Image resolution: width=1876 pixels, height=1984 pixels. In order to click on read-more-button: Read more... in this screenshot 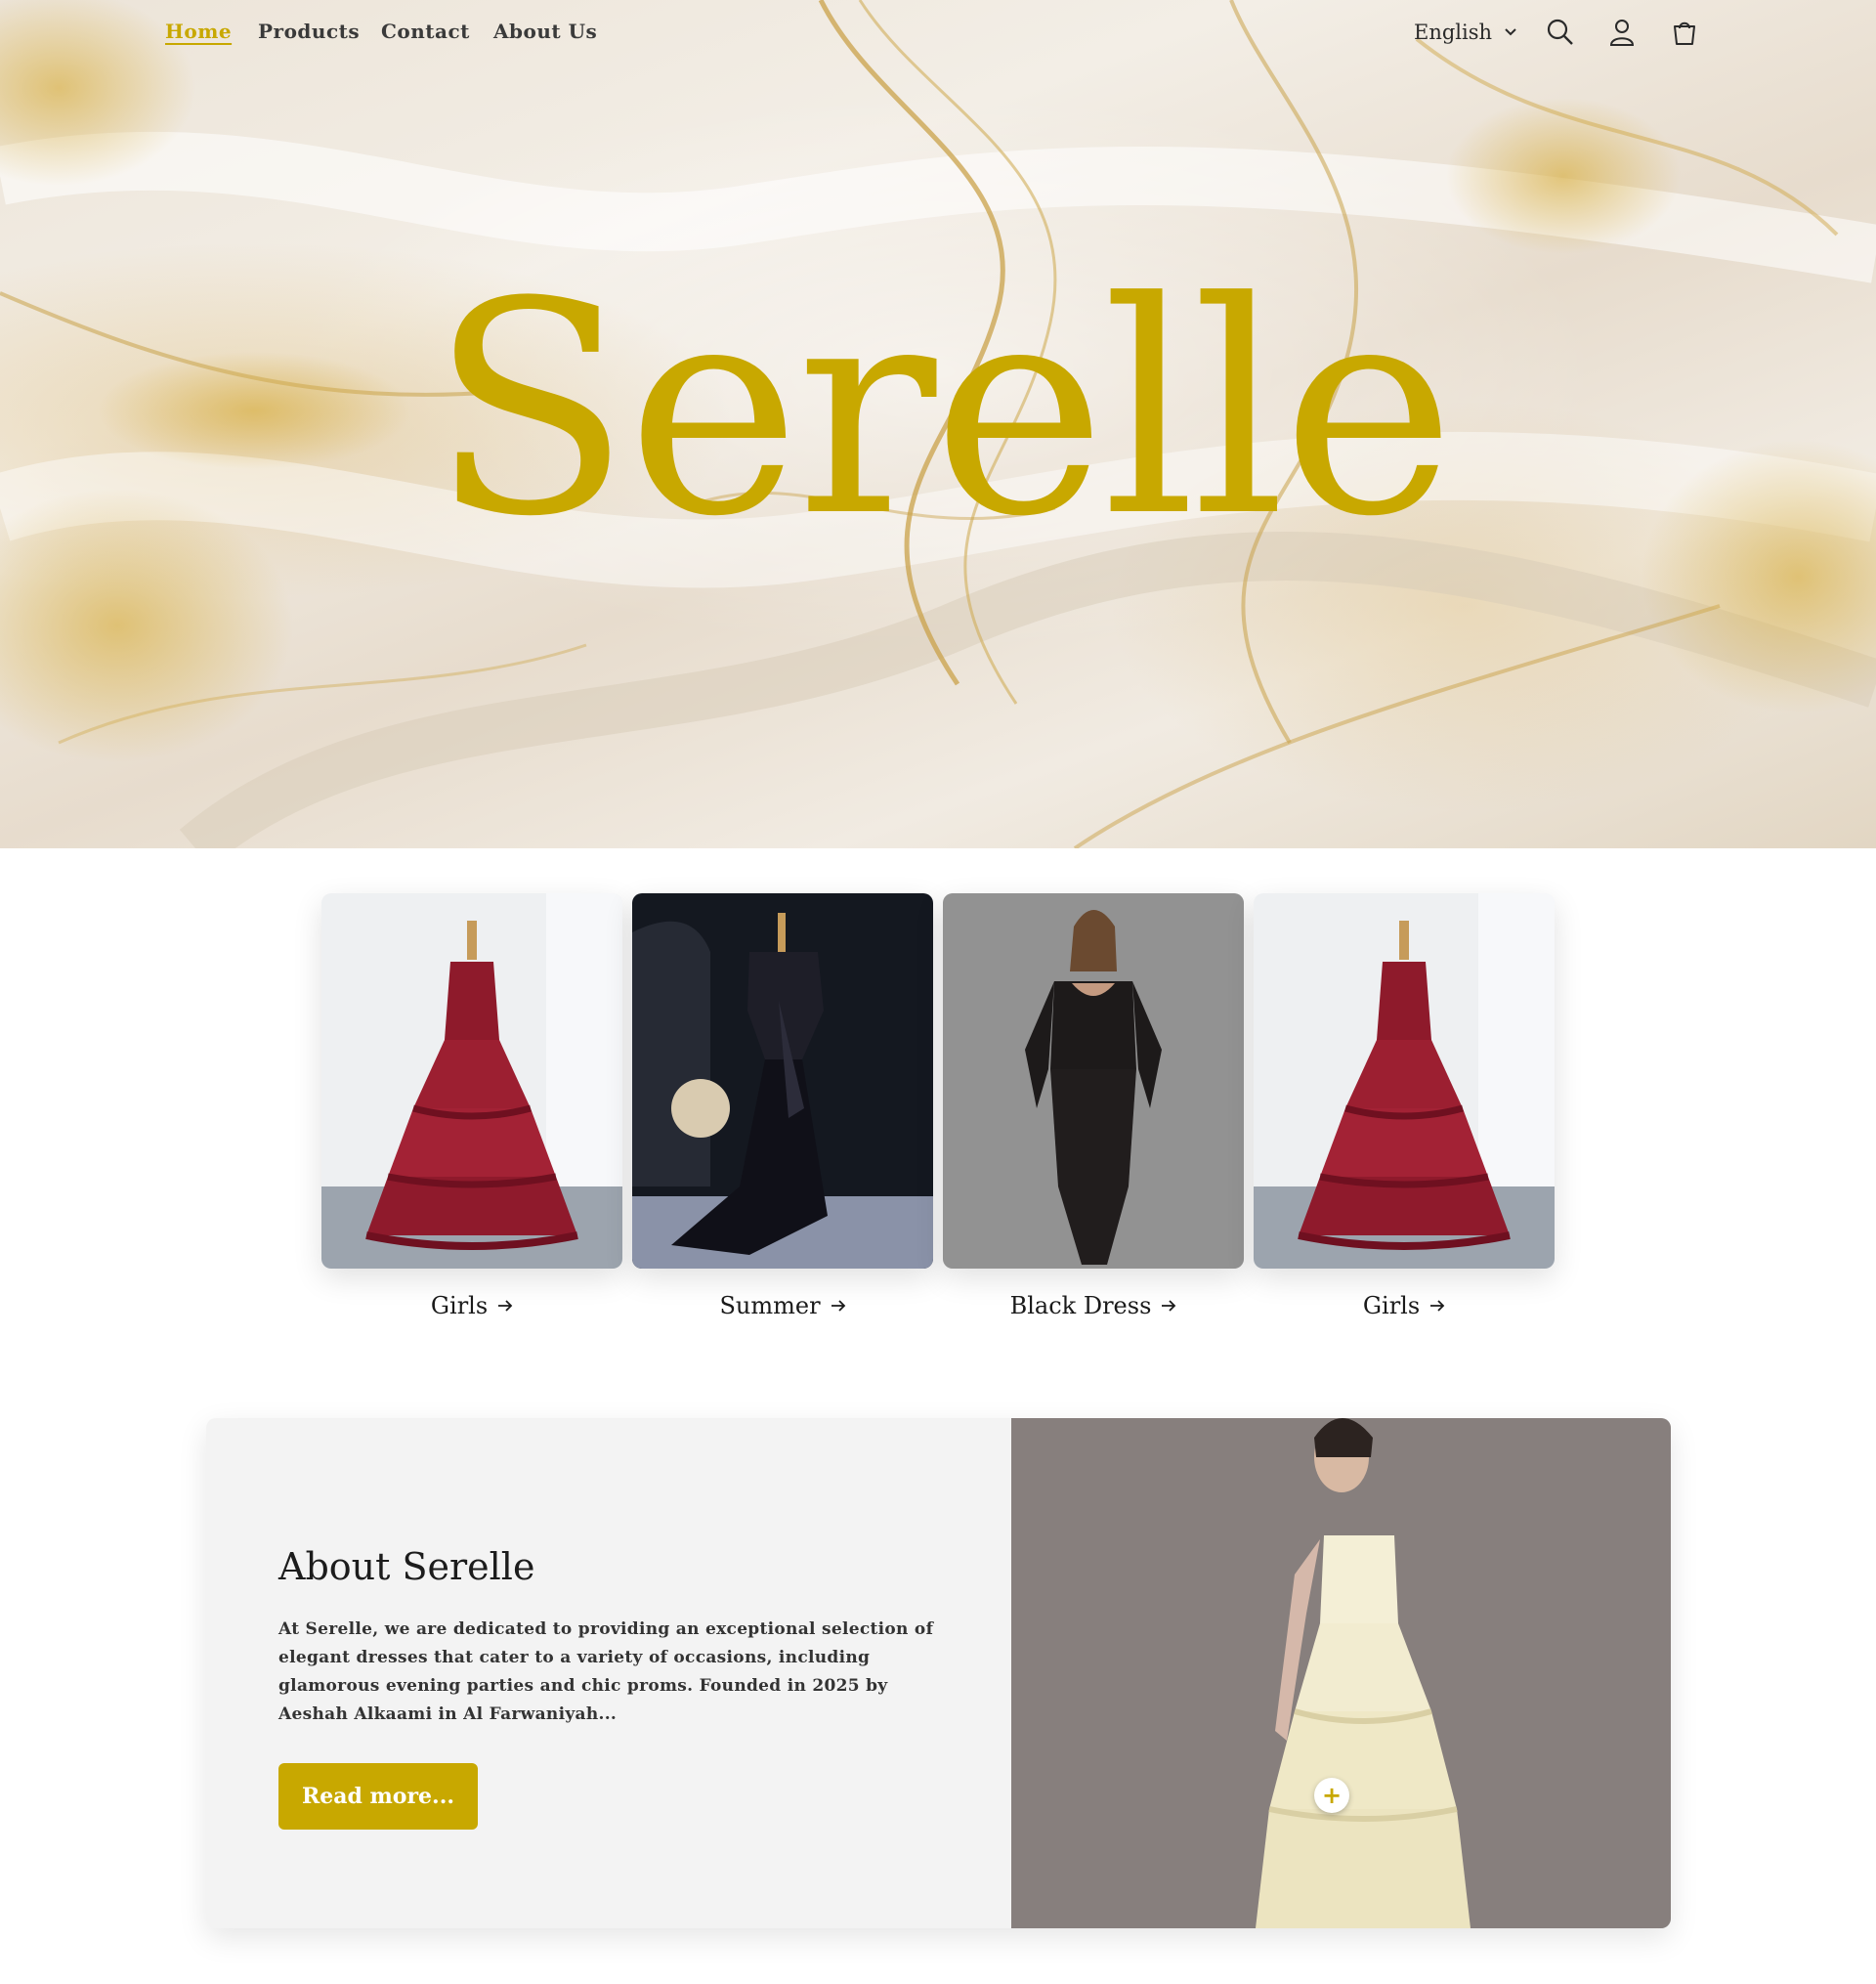, I will do `click(378, 1797)`.